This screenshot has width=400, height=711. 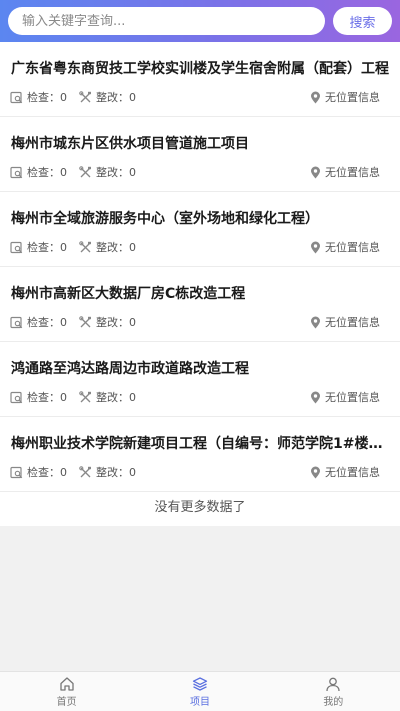 I want to click on search-button: 搜索, so click(x=362, y=21).